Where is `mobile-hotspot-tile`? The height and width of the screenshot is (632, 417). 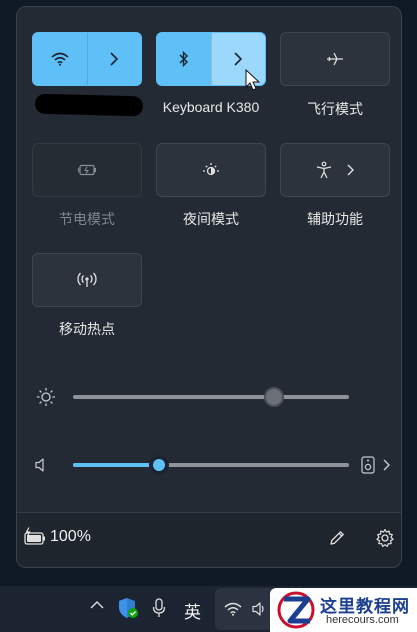
mobile-hotspot-tile is located at coordinates (87, 280).